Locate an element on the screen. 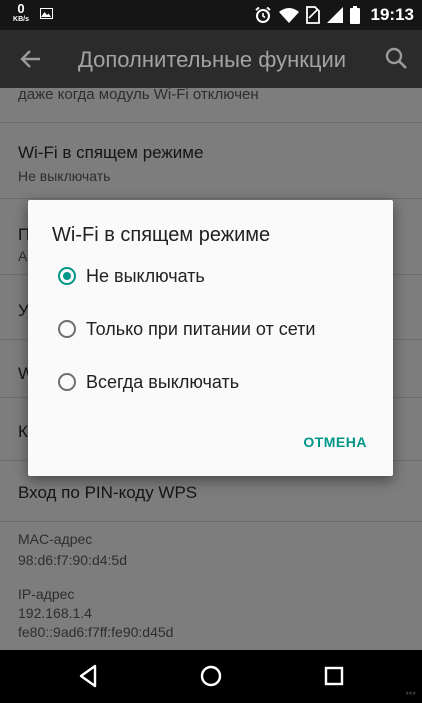 The height and width of the screenshot is (703, 422). list-item-mac: MAC-адрес 98:d6:f7:90:d4:5d is located at coordinates (211, 551).